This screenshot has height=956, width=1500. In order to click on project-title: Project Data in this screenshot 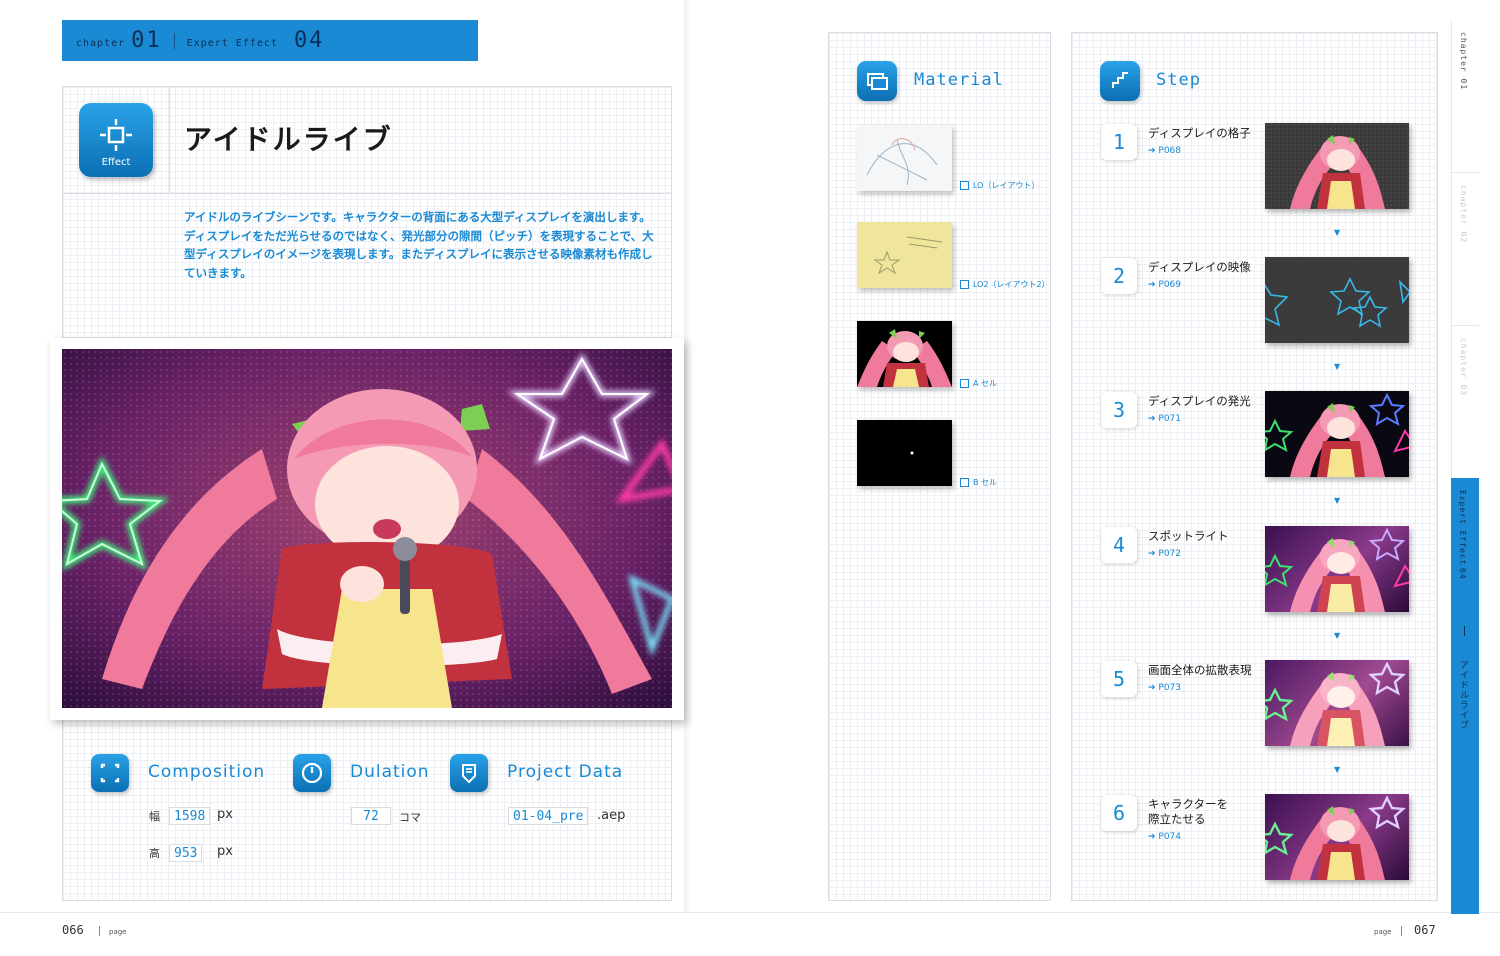, I will do `click(565, 772)`.